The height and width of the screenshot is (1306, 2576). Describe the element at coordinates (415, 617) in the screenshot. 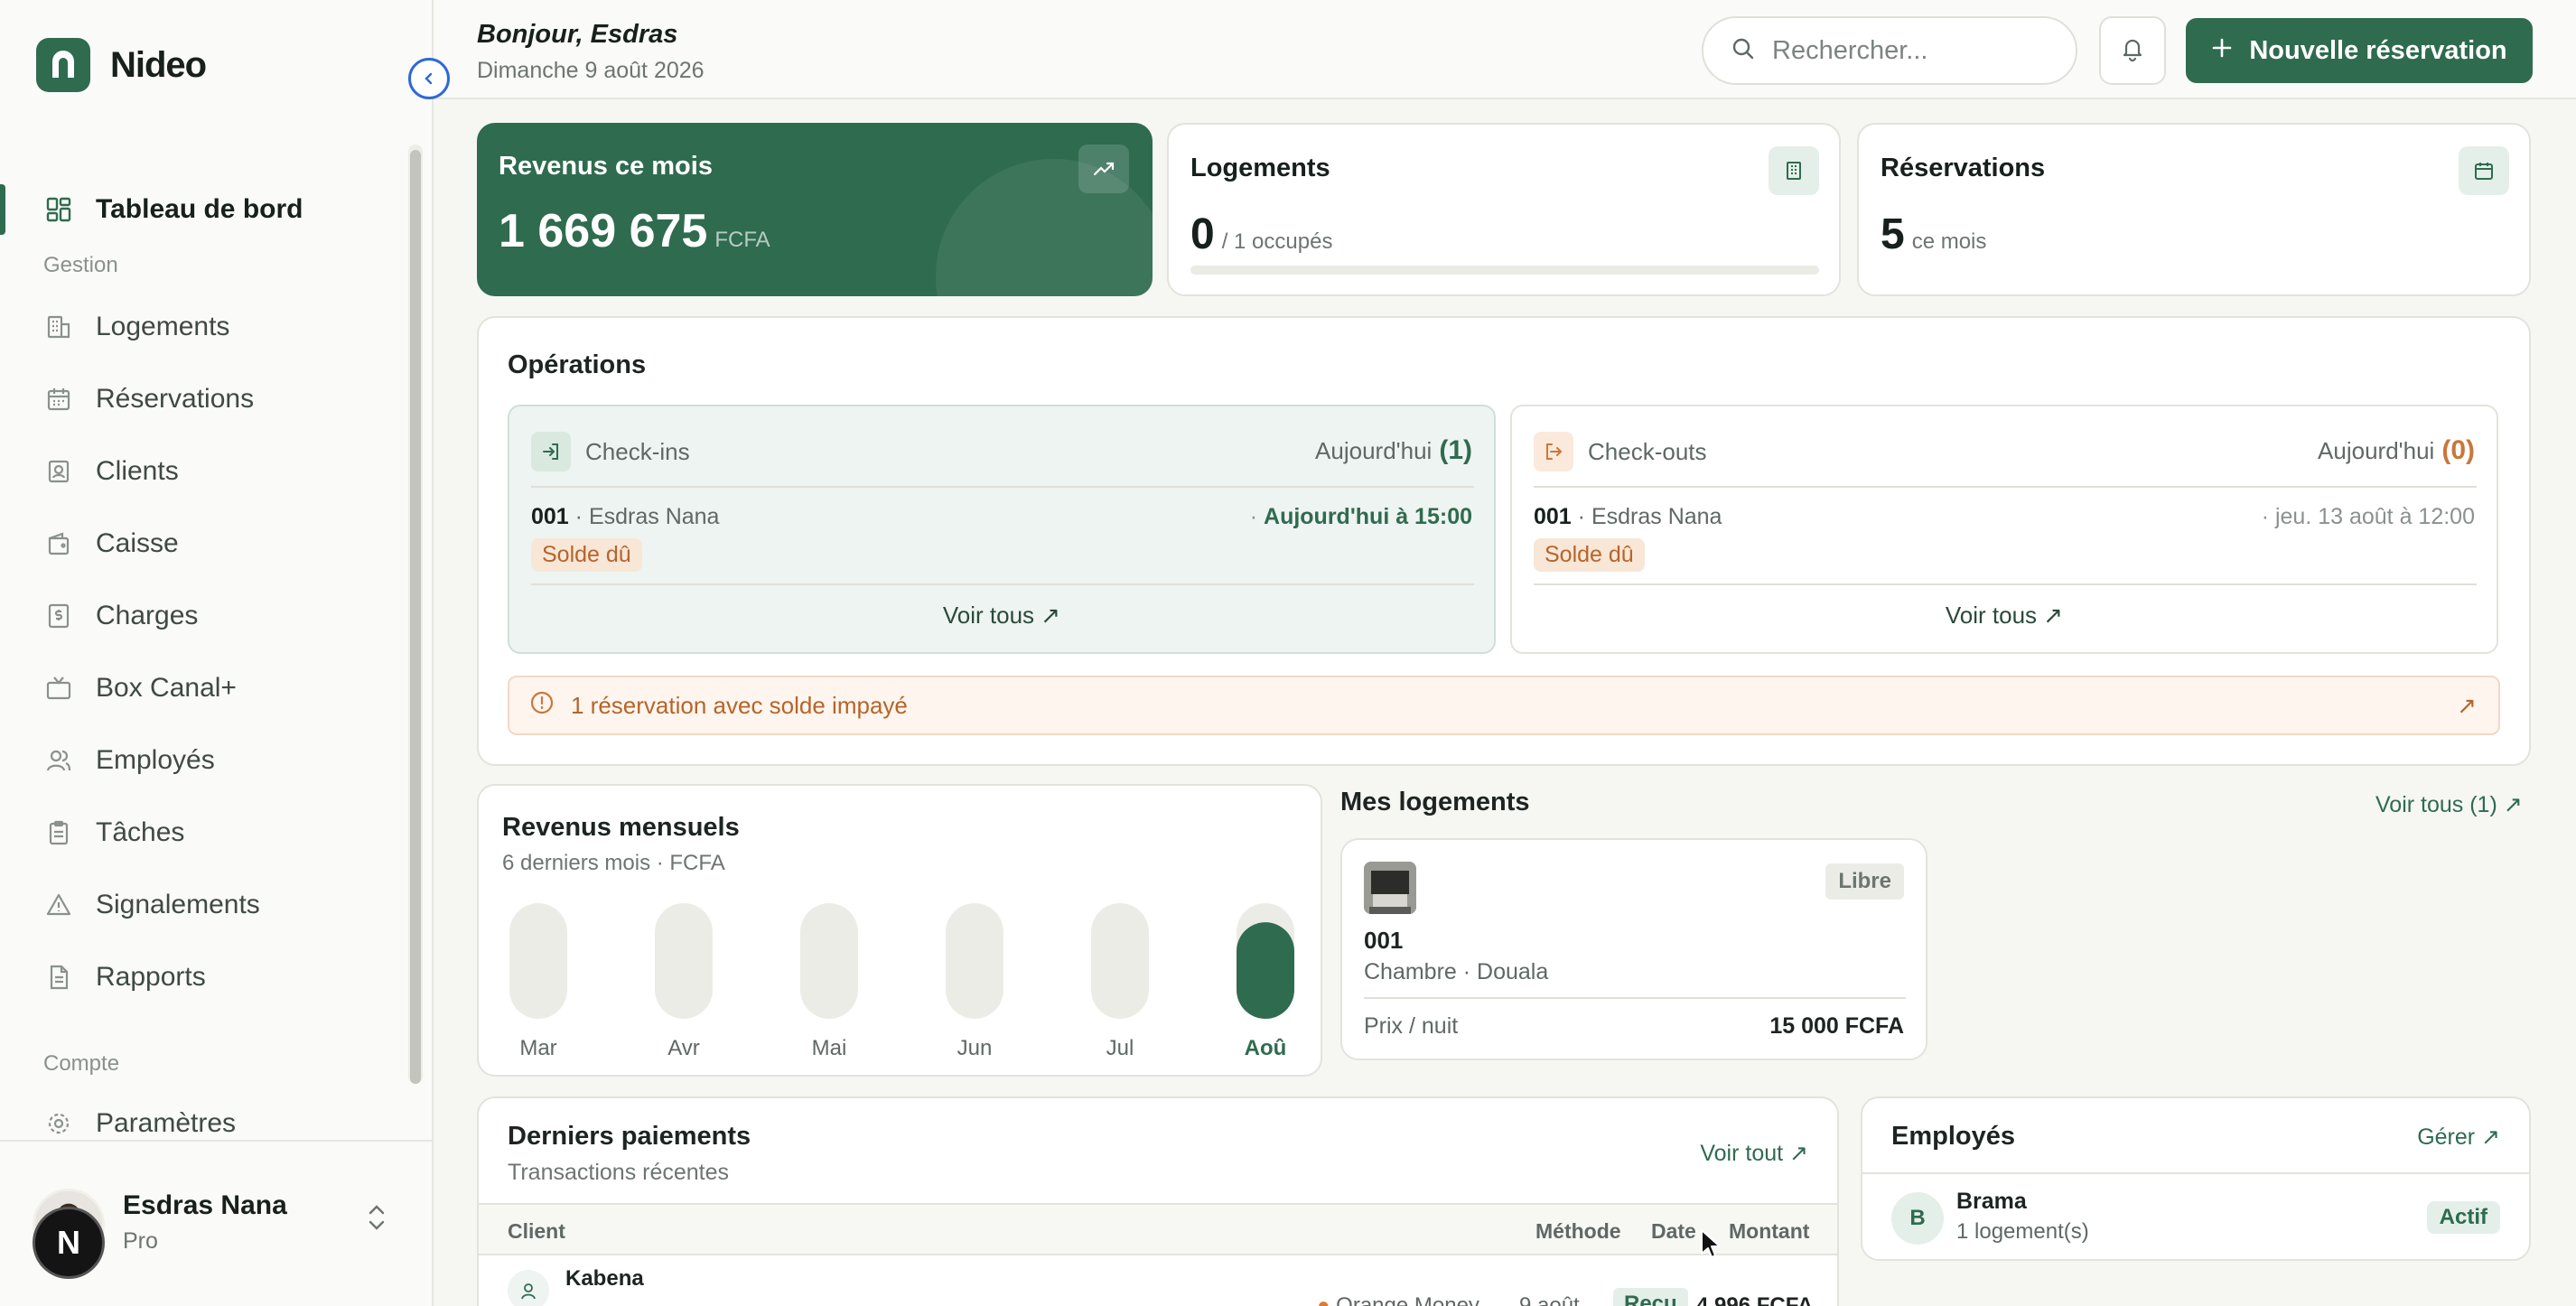

I see `scrollbar-thumb` at that location.